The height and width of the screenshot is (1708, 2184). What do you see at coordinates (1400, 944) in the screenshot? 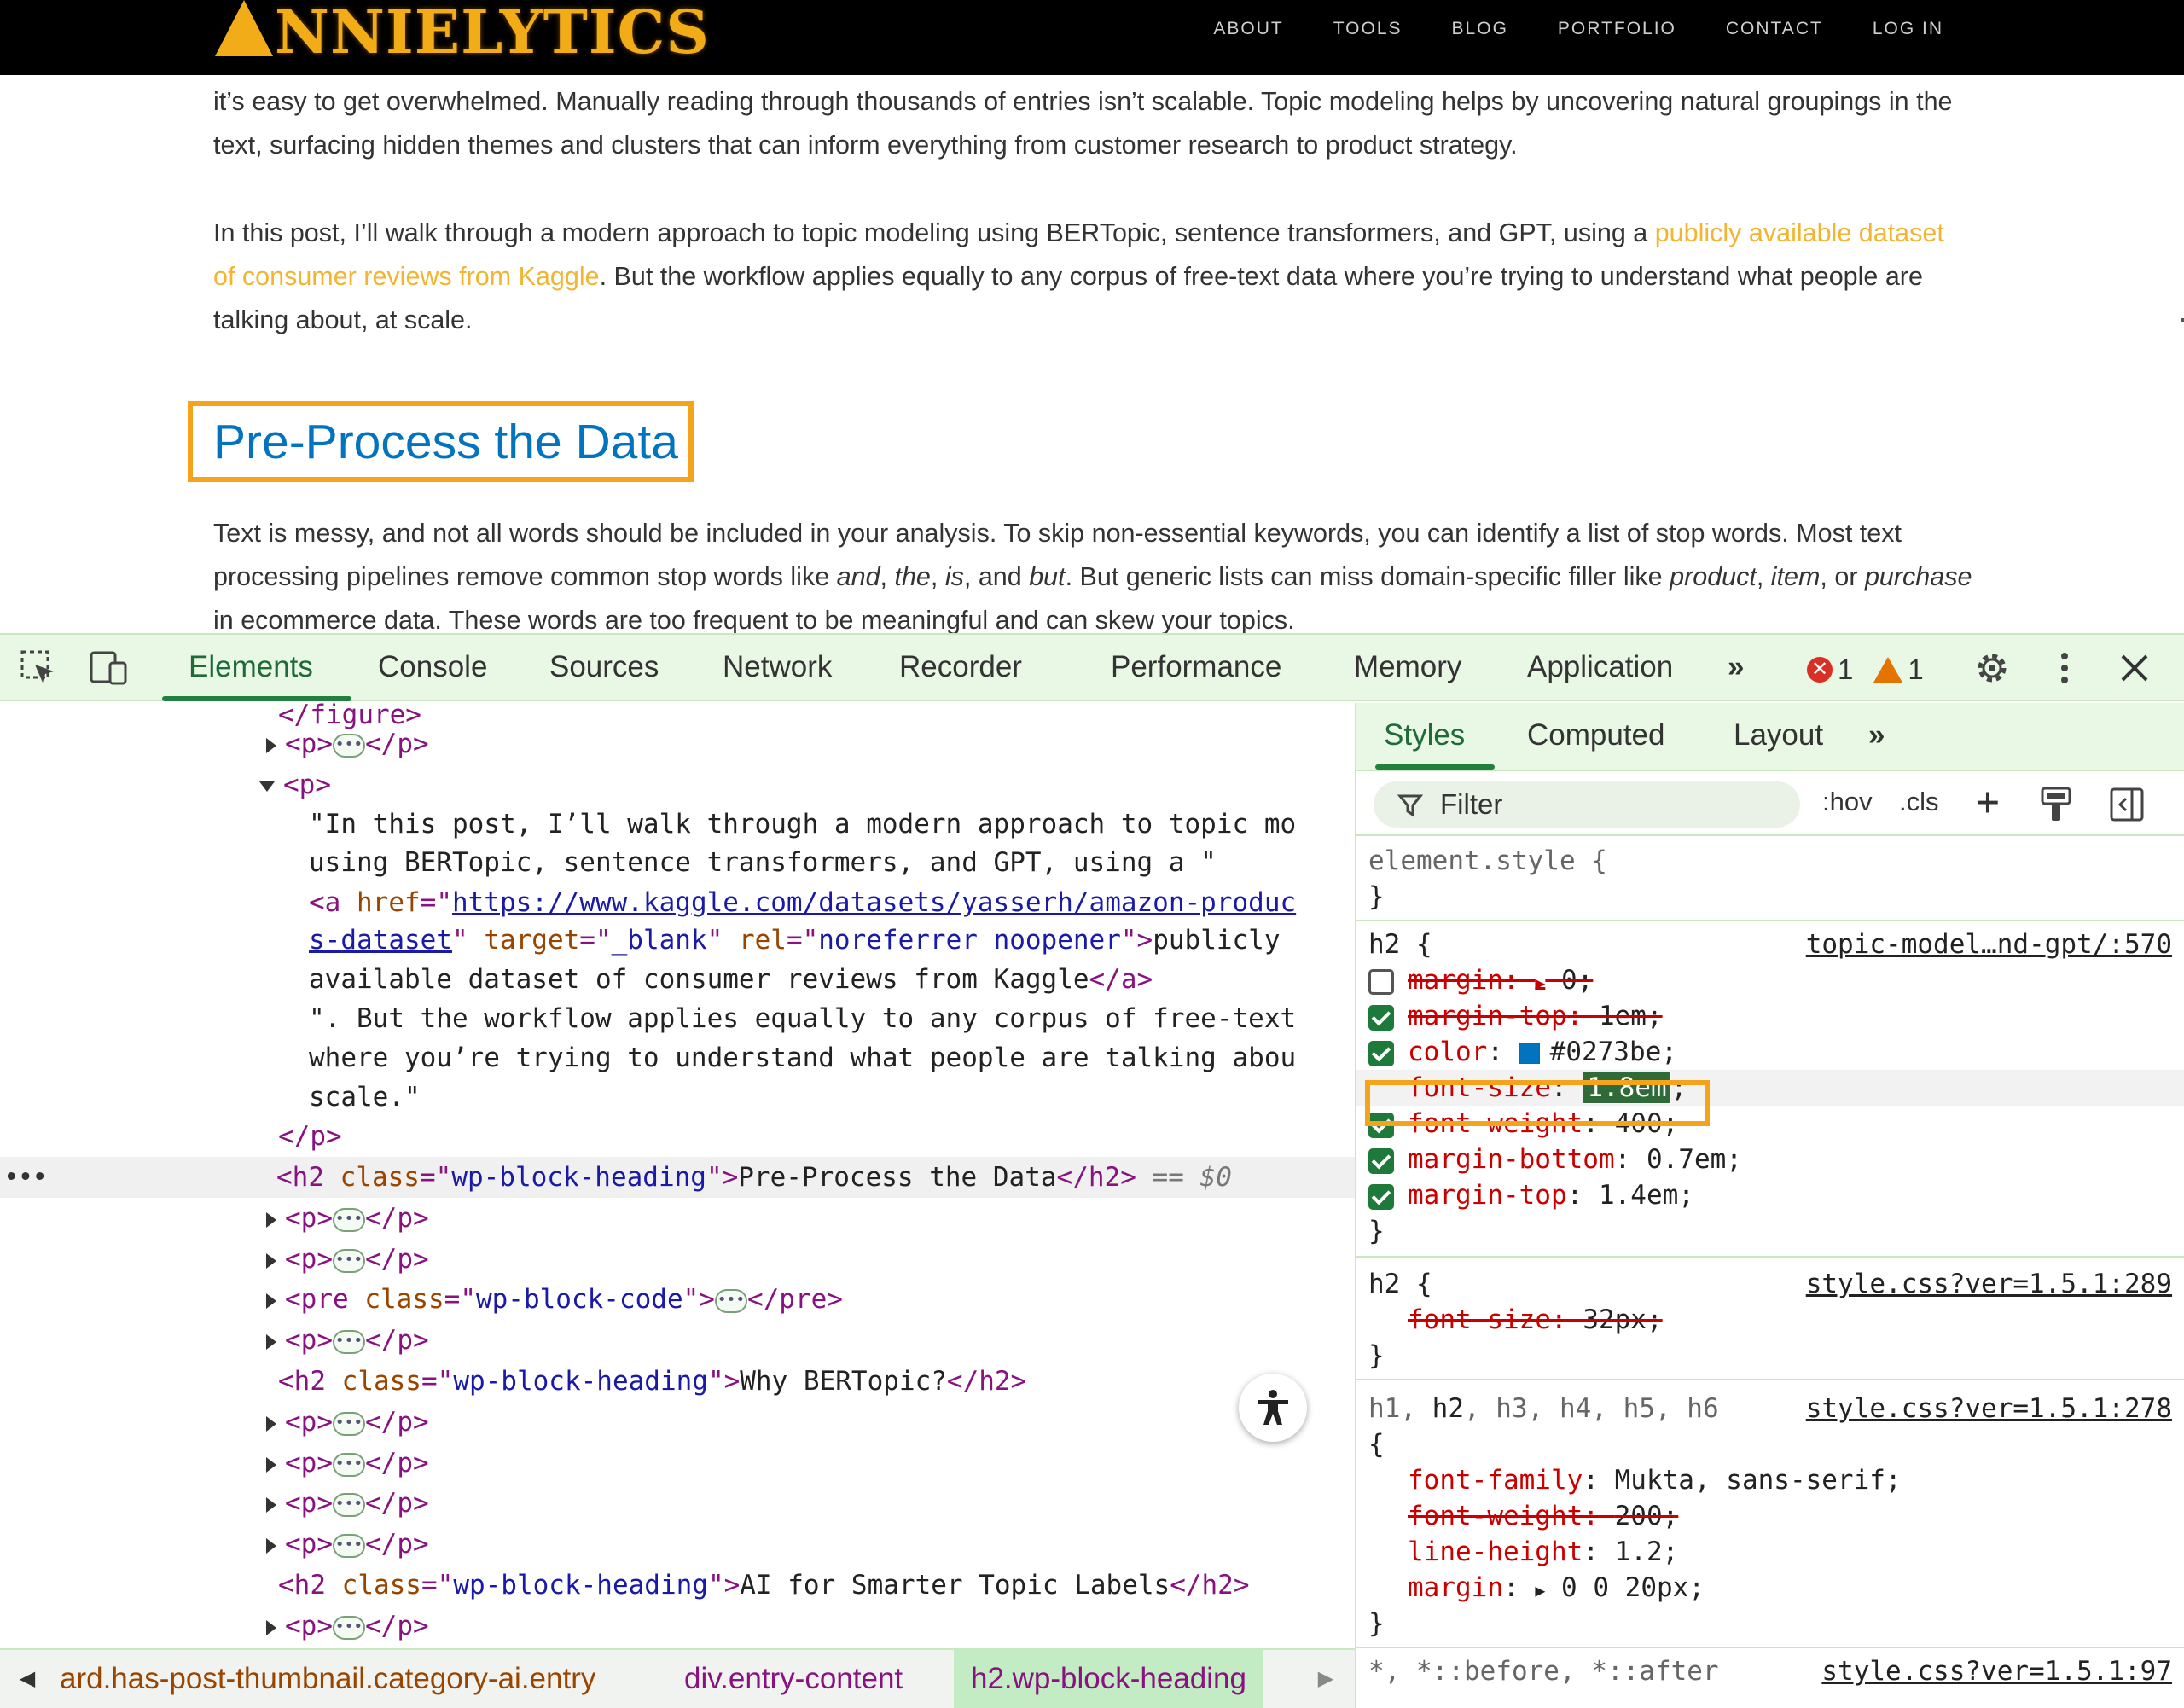
I see `rule1-selector: h2 {` at bounding box center [1400, 944].